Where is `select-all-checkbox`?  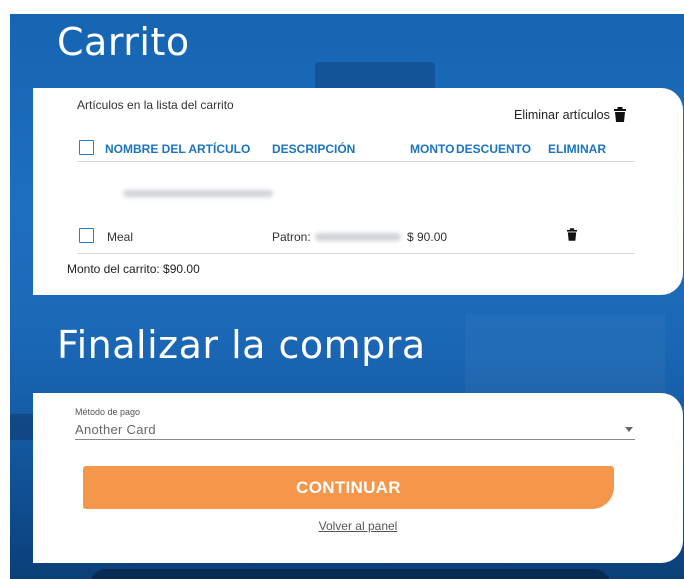 select-all-checkbox is located at coordinates (86, 147).